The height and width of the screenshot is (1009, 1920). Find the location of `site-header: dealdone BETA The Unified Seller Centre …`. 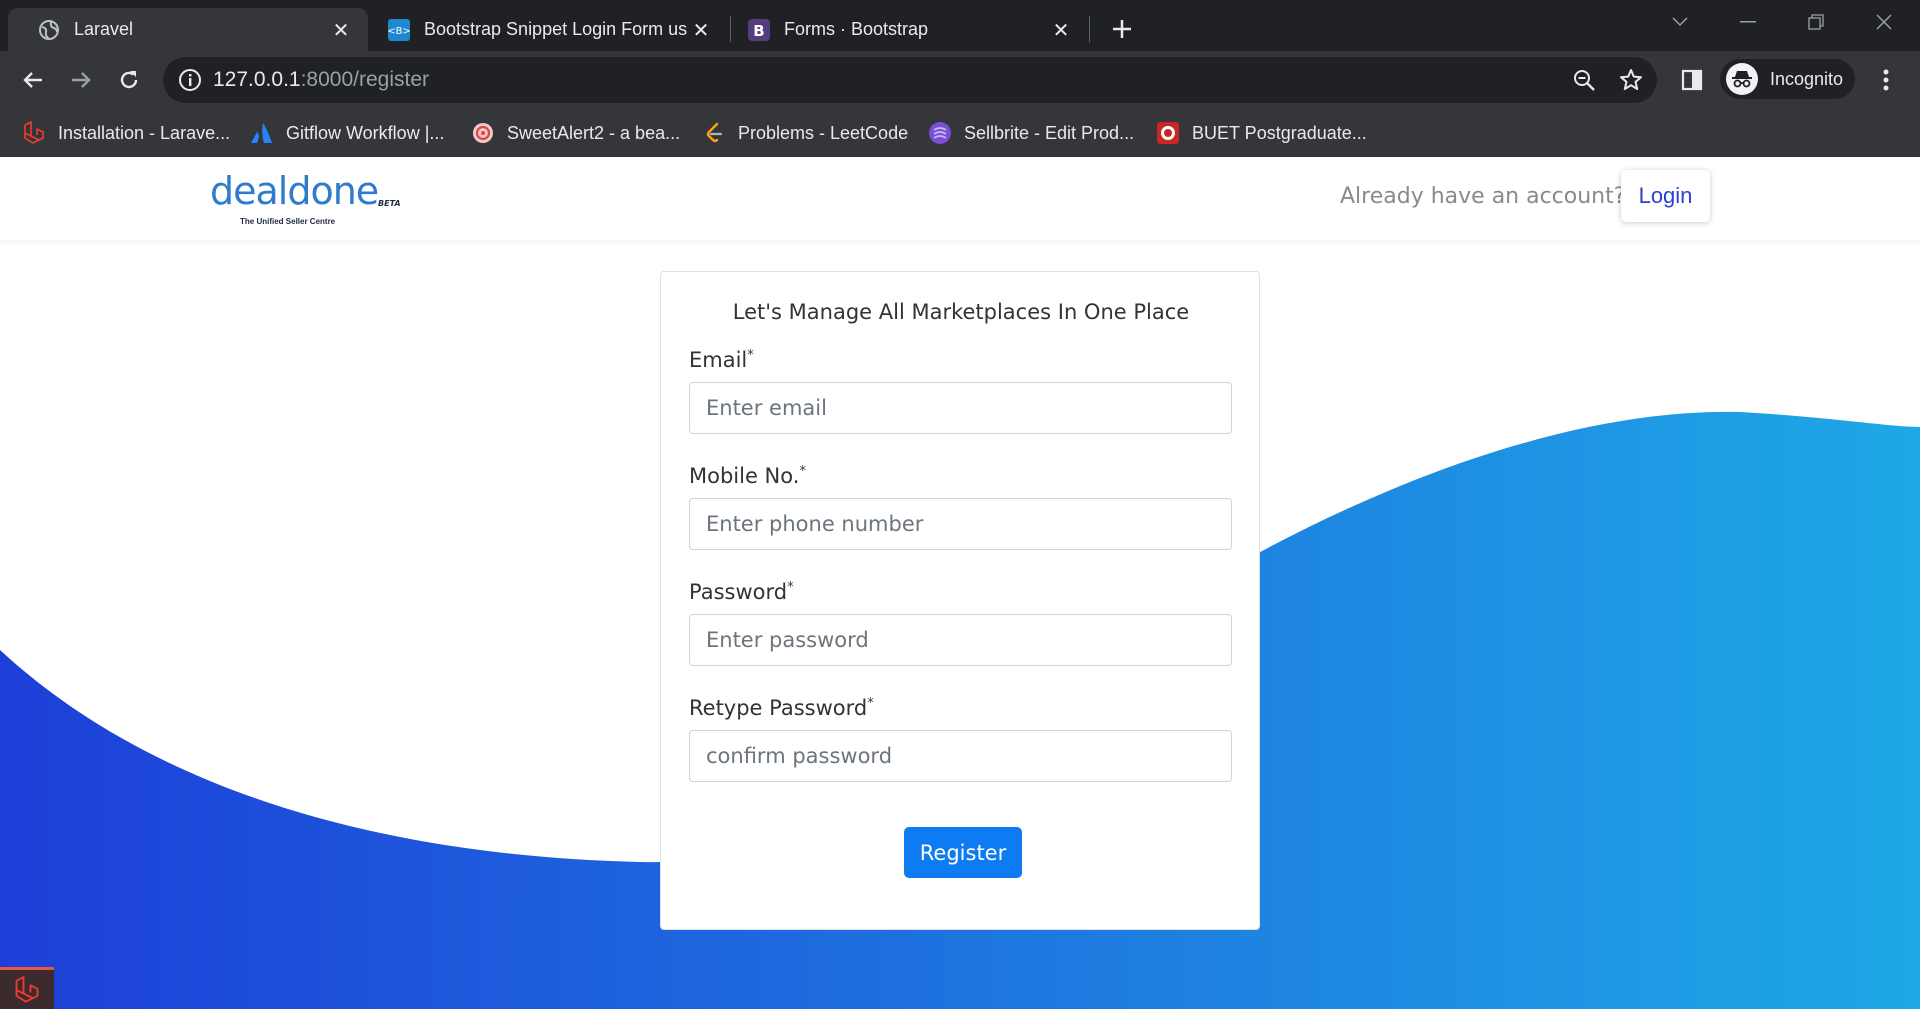

site-header: dealdone BETA The Unified Seller Centre … is located at coordinates (960, 198).